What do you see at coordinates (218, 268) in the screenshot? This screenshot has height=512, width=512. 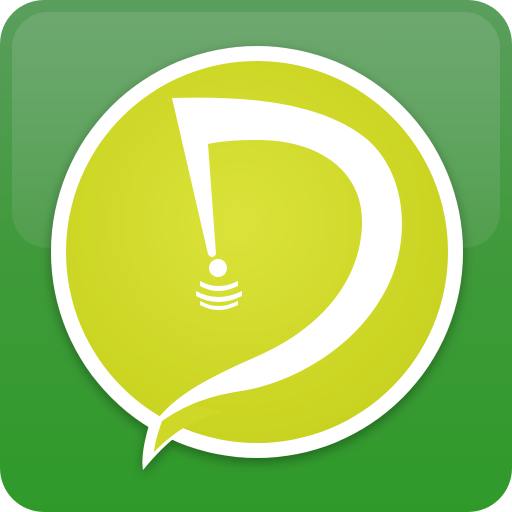 I see `signal-dot` at bounding box center [218, 268].